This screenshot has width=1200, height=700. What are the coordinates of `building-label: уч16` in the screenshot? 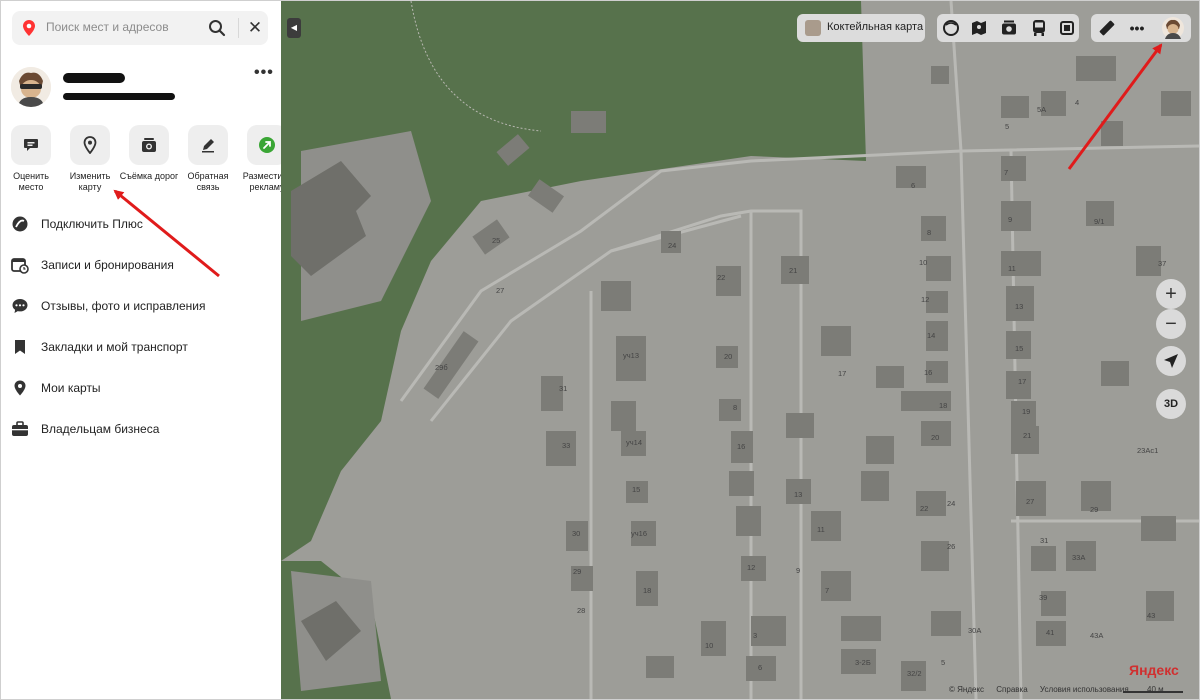 It's located at (639, 533).